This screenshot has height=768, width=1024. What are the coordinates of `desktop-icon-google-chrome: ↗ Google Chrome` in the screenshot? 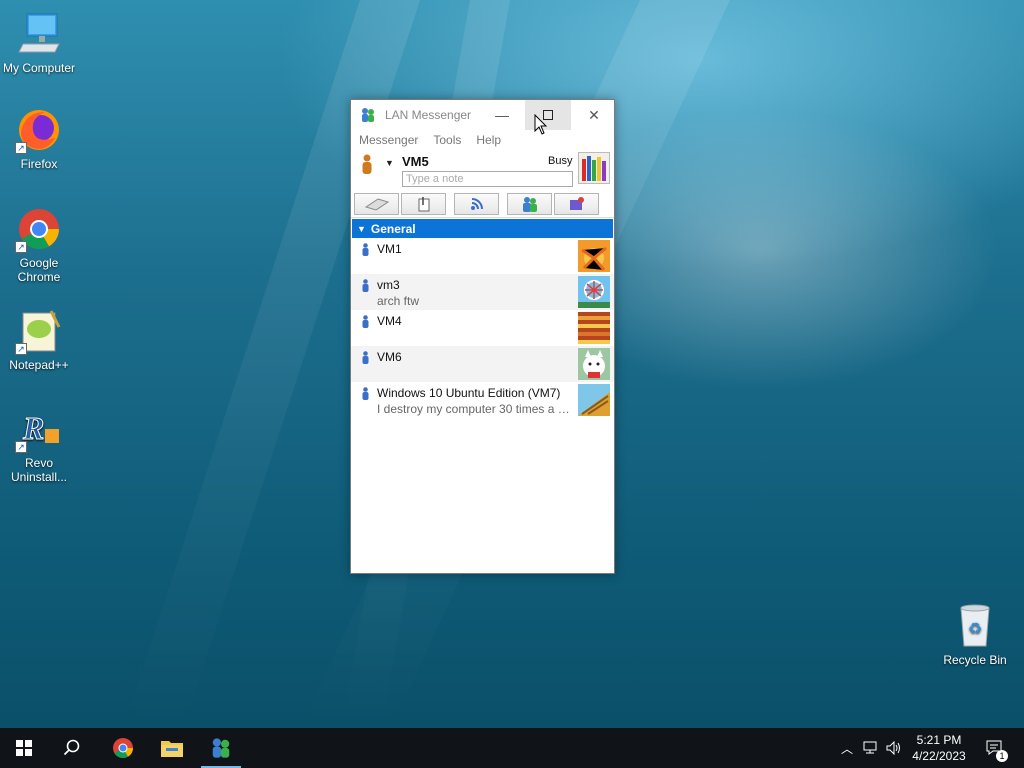 It's located at (39, 244).